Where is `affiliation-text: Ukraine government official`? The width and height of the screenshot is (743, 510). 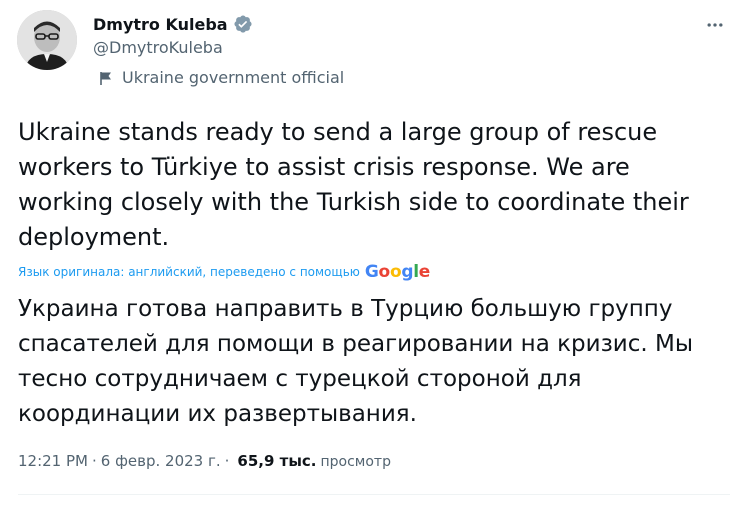
affiliation-text: Ukraine government official is located at coordinates (233, 77).